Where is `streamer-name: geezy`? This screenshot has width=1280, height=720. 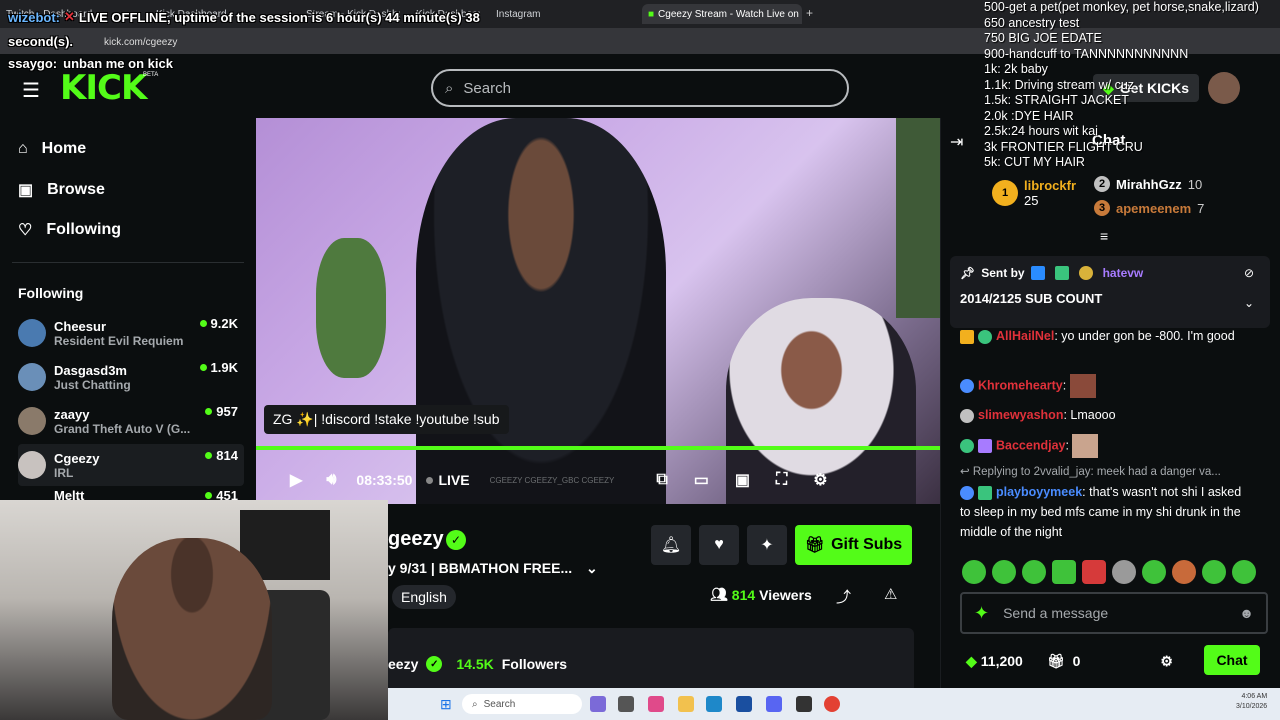 streamer-name: geezy is located at coordinates (416, 539).